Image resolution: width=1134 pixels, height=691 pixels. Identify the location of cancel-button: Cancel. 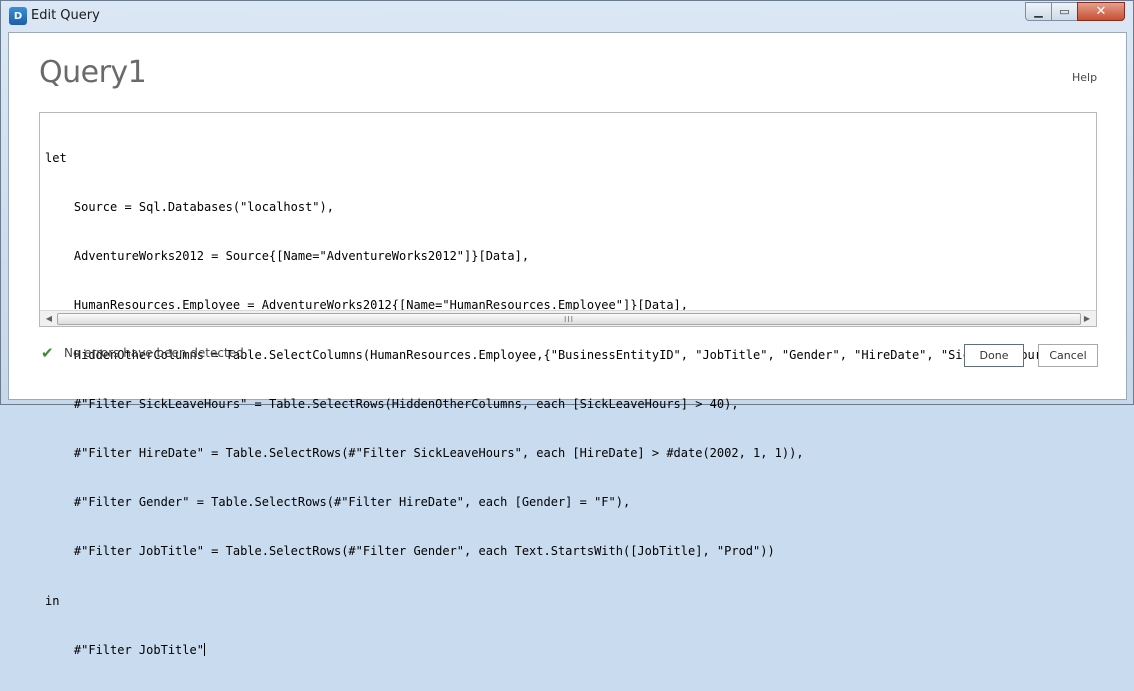
(1068, 355).